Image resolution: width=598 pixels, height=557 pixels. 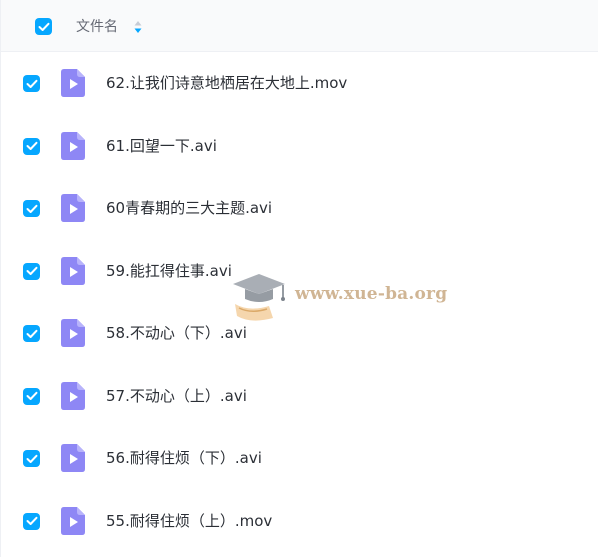 I want to click on file-name: 57.不动心（上）.avi, so click(x=176, y=396).